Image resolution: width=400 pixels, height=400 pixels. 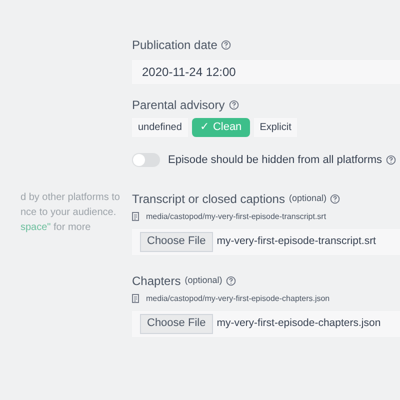 What do you see at coordinates (298, 323) in the screenshot?
I see `file-name: my-very-first-episode-chapters.json` at bounding box center [298, 323].